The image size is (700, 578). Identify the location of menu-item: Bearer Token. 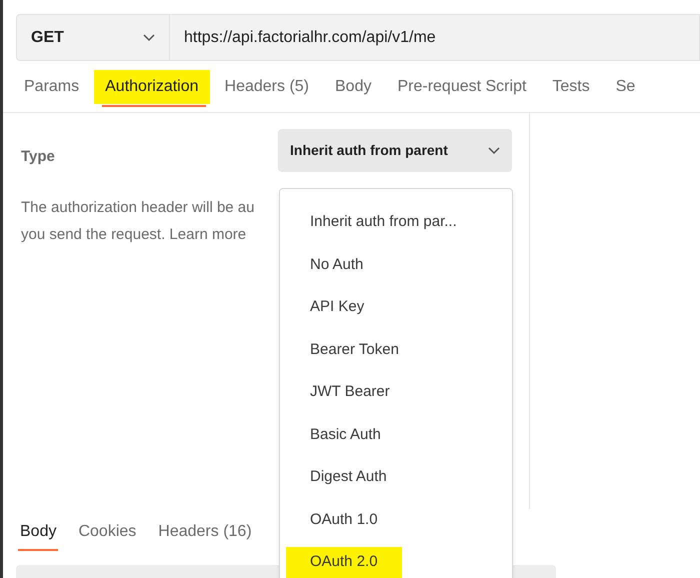
(354, 349).